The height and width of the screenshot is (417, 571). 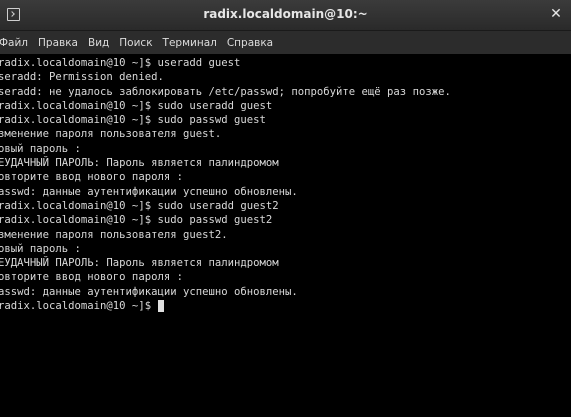 What do you see at coordinates (98, 43) in the screenshot?
I see `menu-view: Вид` at bounding box center [98, 43].